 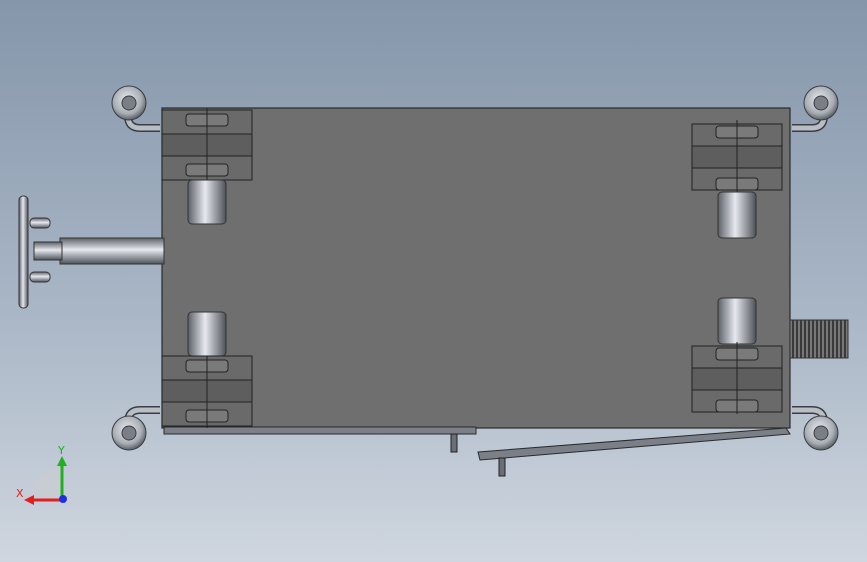 I want to click on x-axis-arrow-icon, so click(x=29, y=500).